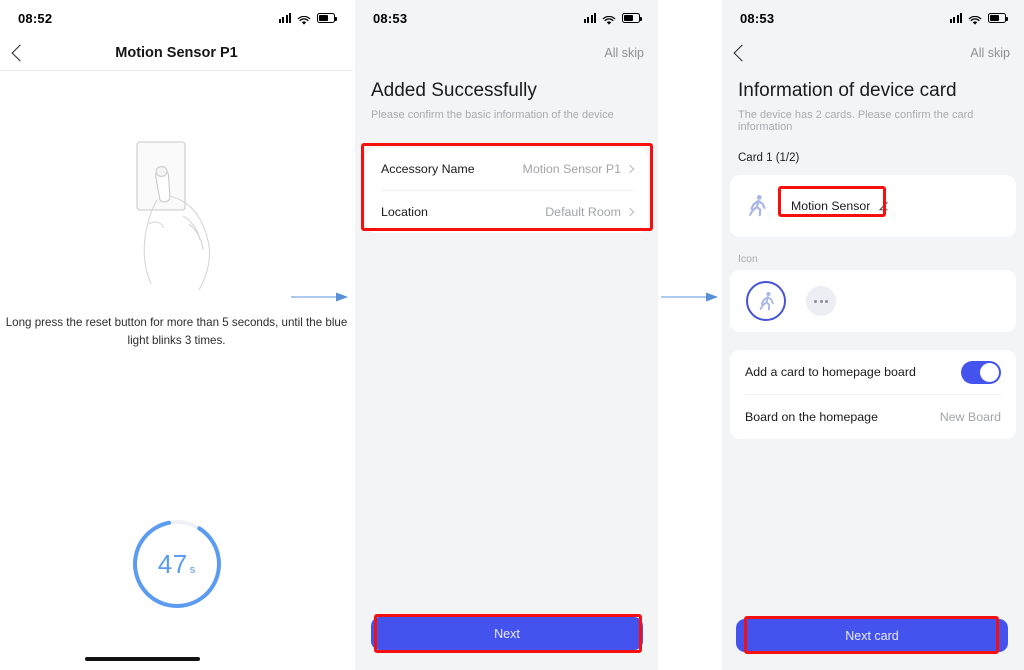 This screenshot has width=1024, height=670. I want to click on card-name-card: Motion Sensor, so click(873, 206).